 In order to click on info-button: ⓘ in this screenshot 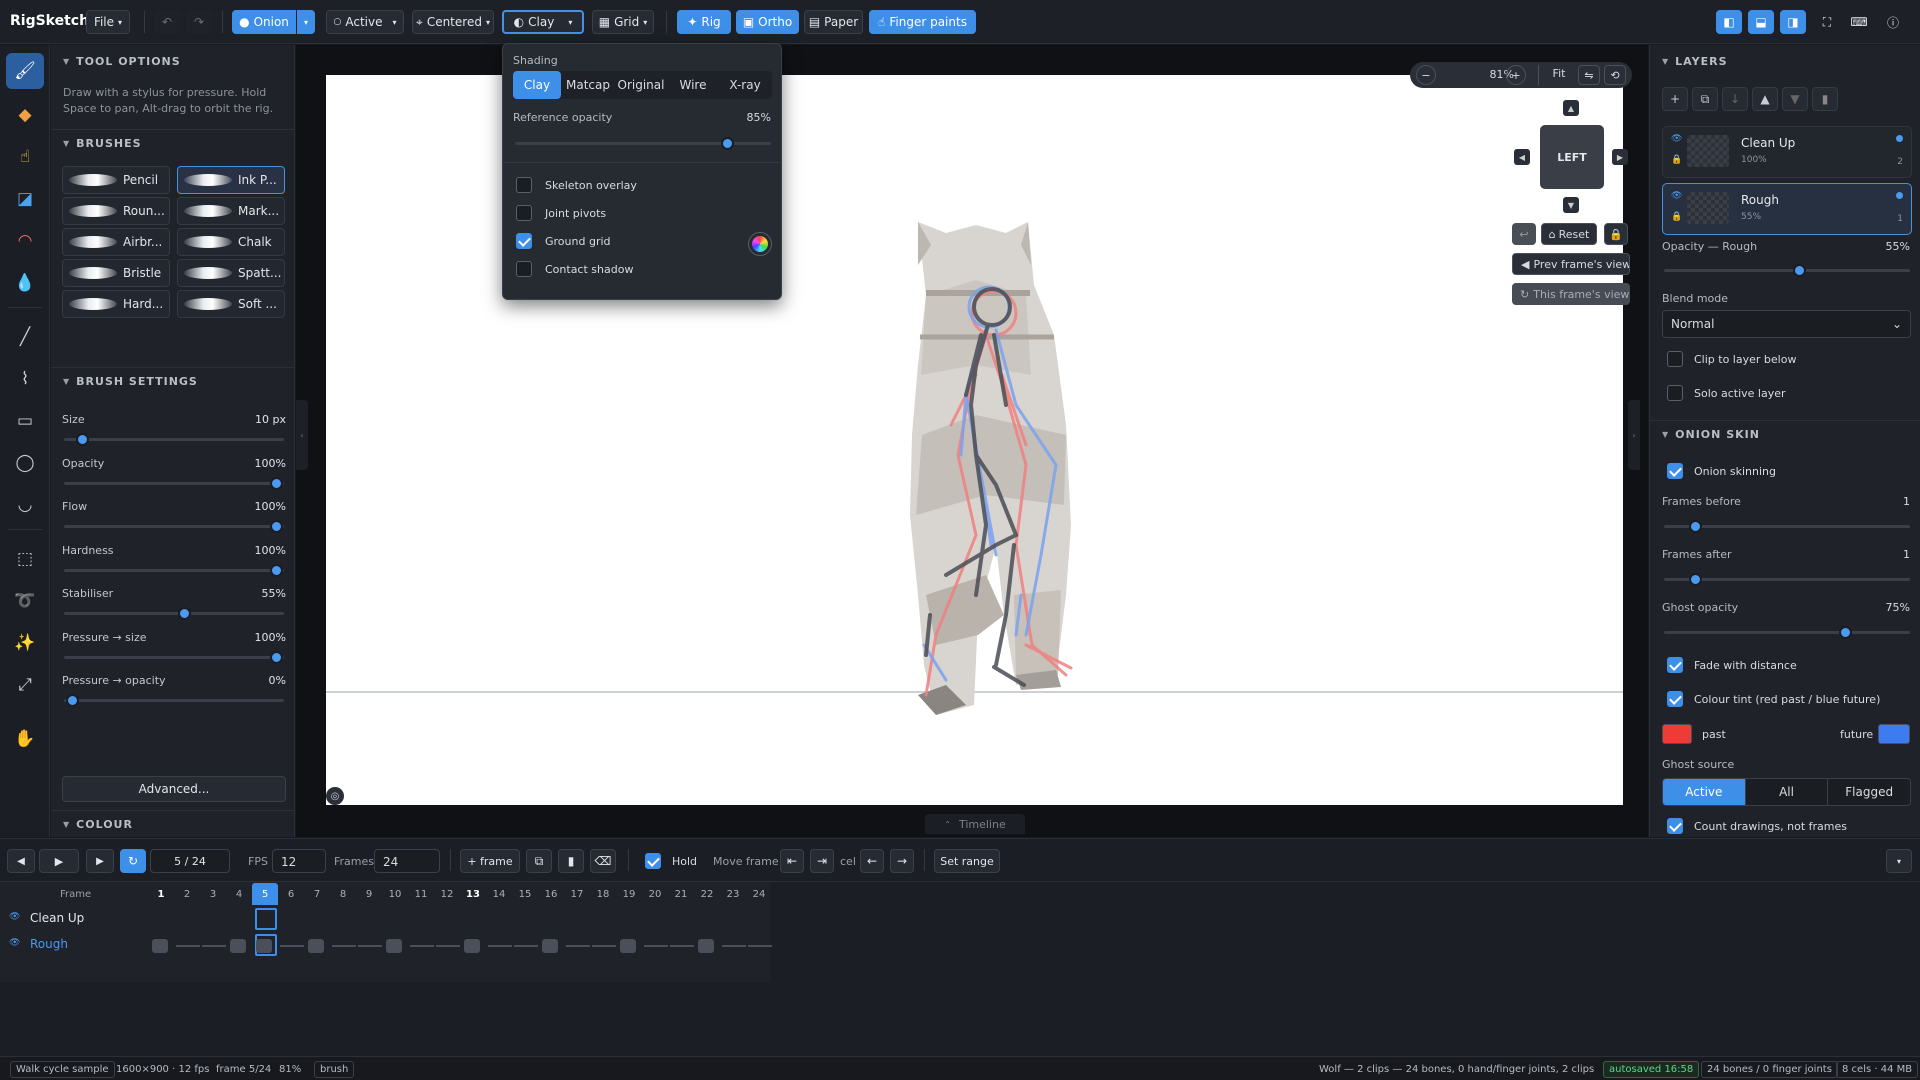, I will do `click(1893, 22)`.